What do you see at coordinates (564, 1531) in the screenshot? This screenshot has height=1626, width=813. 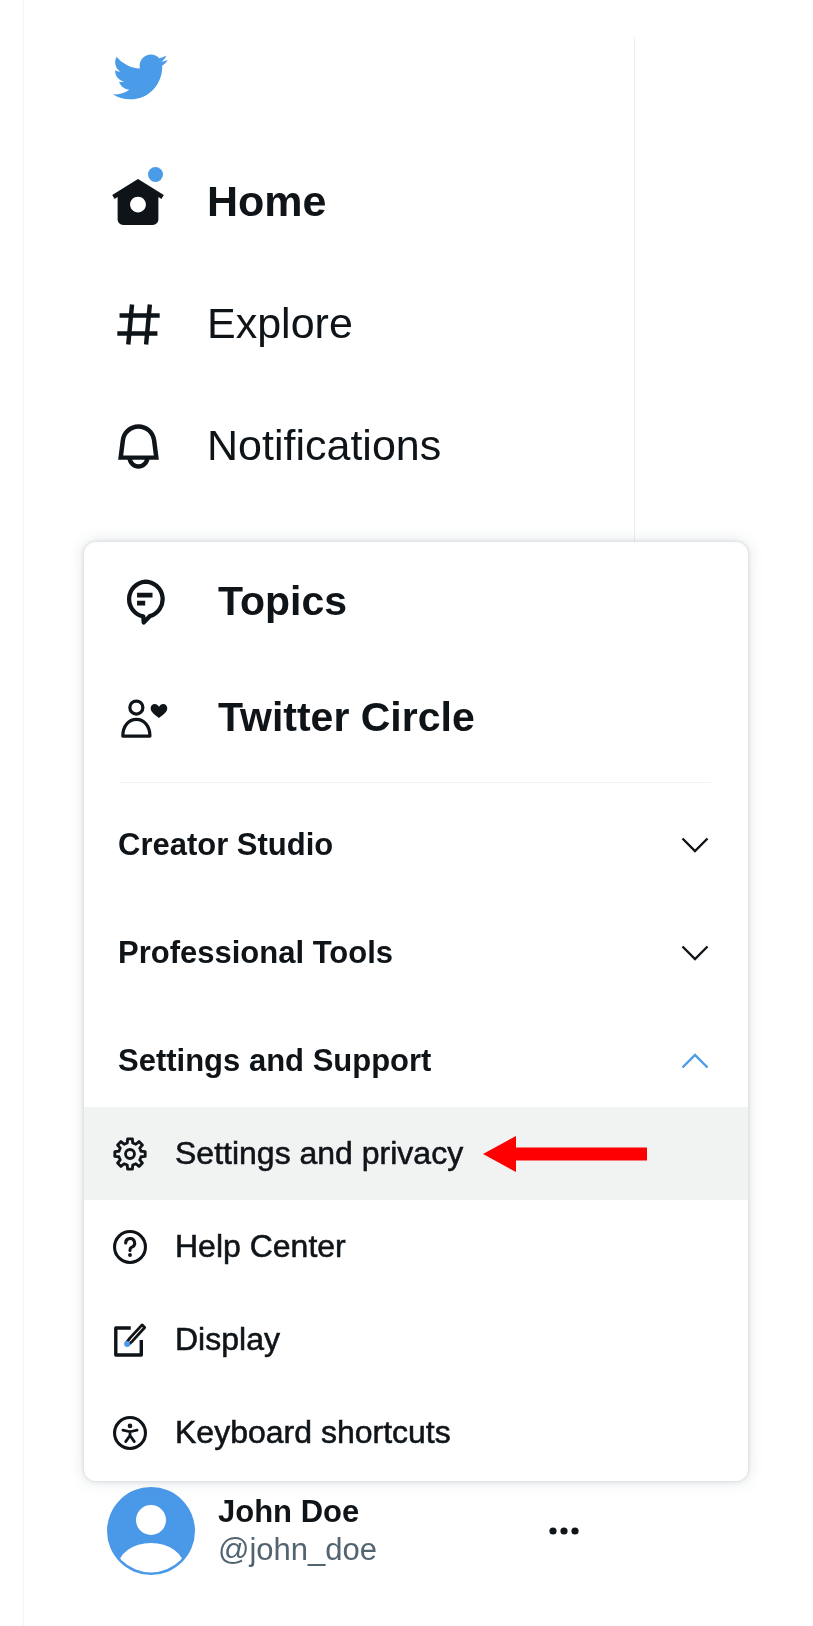 I see `more-icon` at bounding box center [564, 1531].